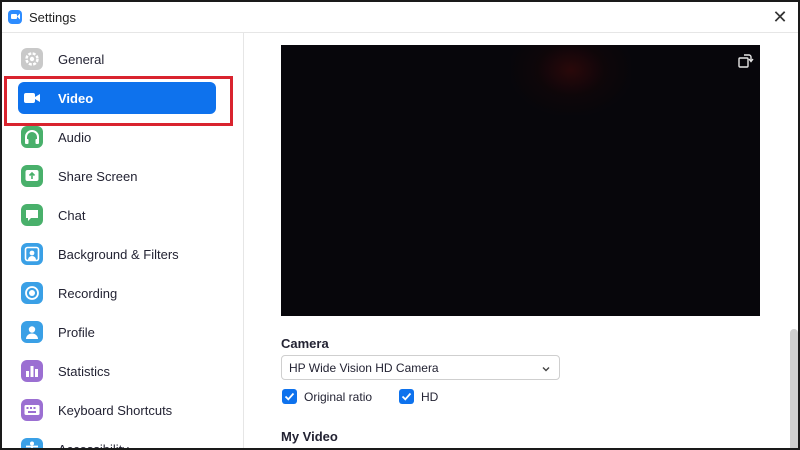 This screenshot has width=800, height=450. Describe the element at coordinates (117, 332) in the screenshot. I see `sidebar-item-profile: Profile` at that location.